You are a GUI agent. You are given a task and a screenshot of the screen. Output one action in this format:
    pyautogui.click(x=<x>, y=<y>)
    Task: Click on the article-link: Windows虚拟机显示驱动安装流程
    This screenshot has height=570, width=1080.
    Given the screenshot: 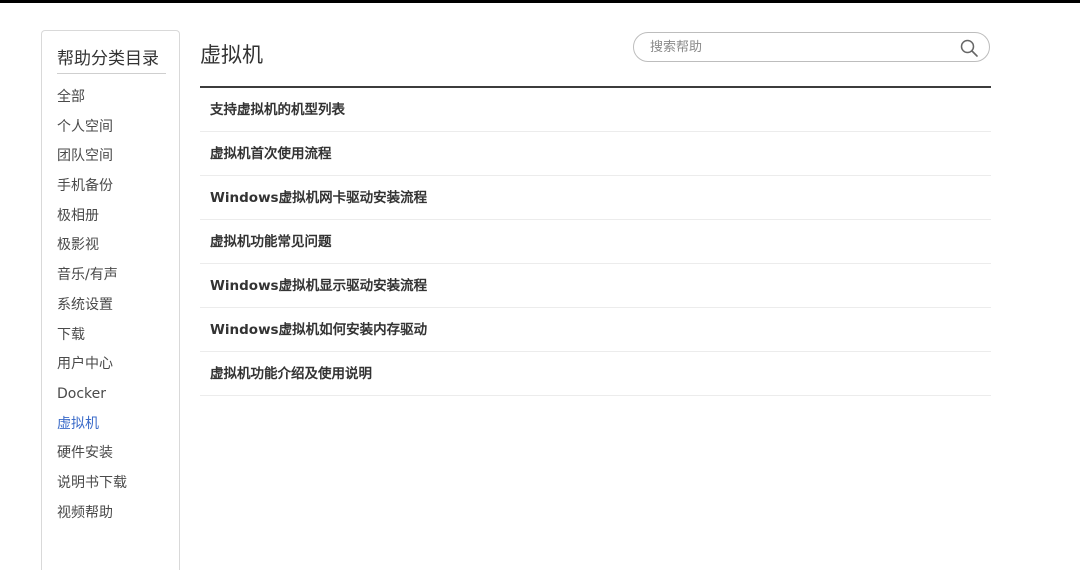 What is the action you would take?
    pyautogui.click(x=595, y=286)
    